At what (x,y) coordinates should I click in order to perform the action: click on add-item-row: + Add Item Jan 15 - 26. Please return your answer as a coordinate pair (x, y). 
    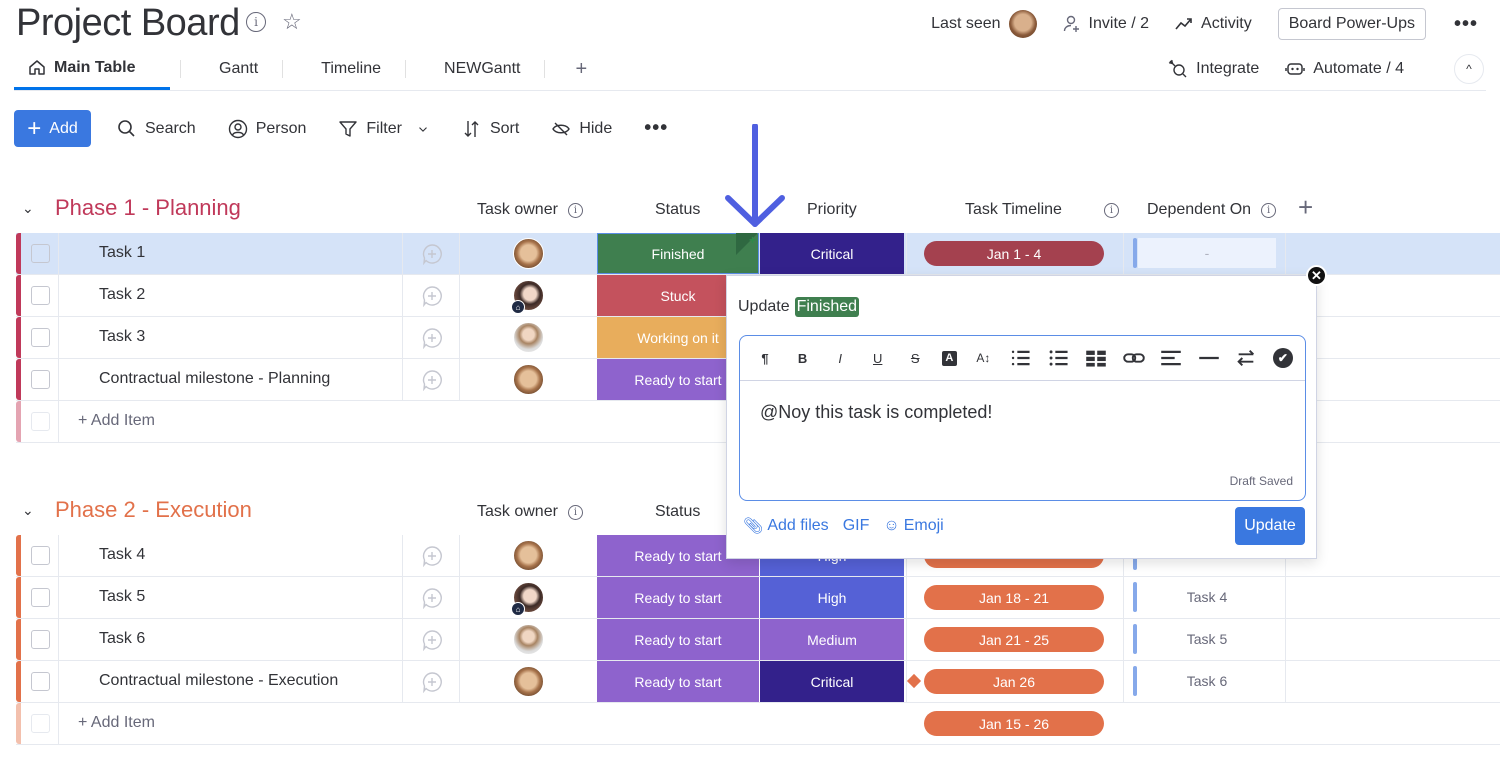
    Looking at the image, I should click on (758, 724).